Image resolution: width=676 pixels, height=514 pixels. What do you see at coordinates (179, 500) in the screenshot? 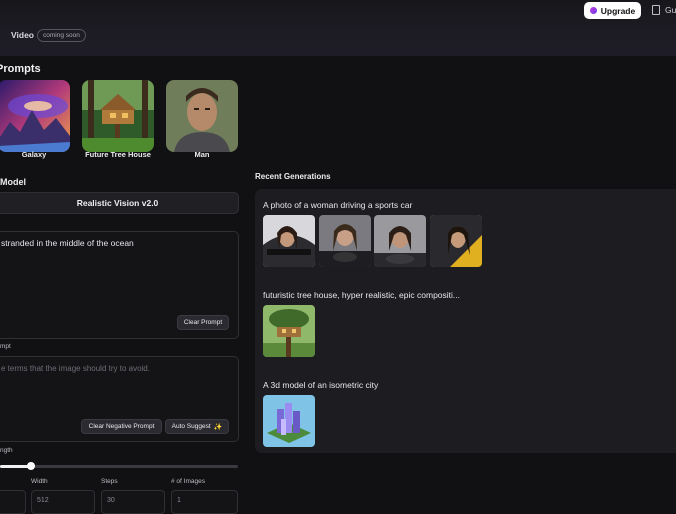
I see `images-count-value: 1` at bounding box center [179, 500].